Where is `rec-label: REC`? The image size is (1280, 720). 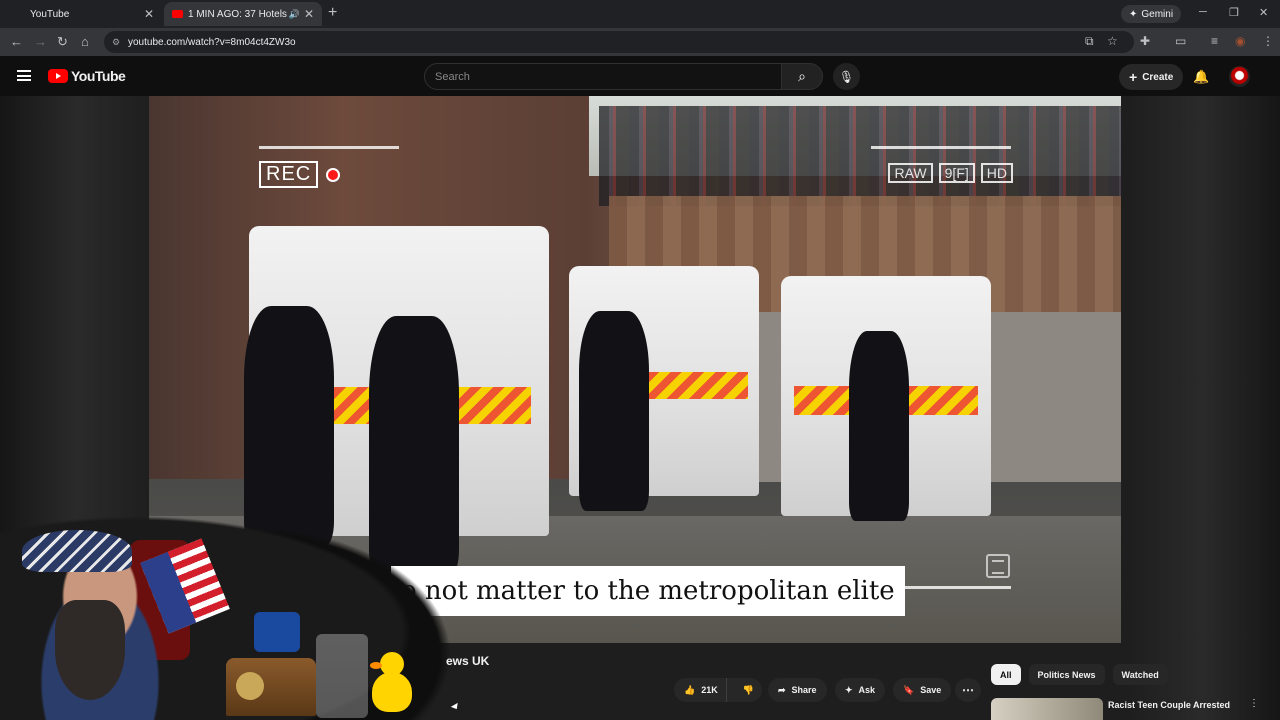
rec-label: REC is located at coordinates (289, 174).